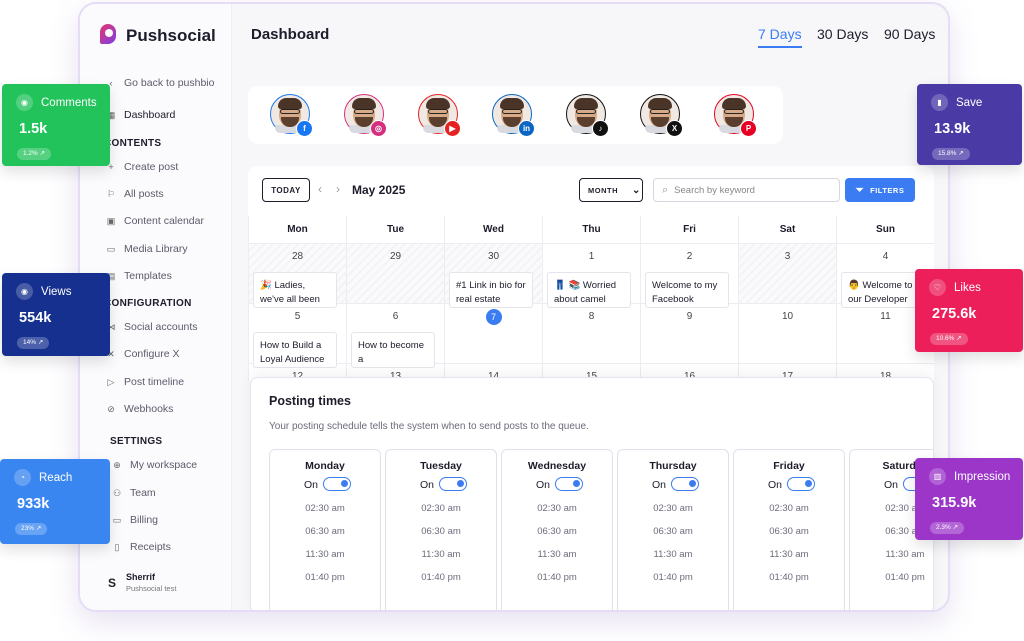 The height and width of the screenshot is (641, 1024). I want to click on sidebar-item-billing: ▭ Billing, so click(135, 520).